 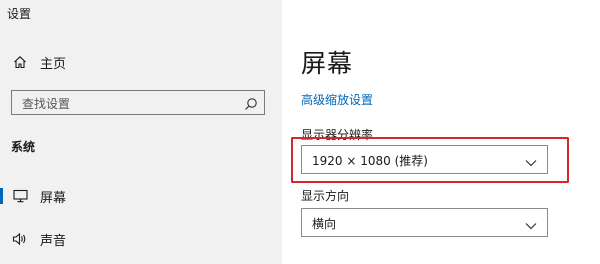 I want to click on selection-indicator, so click(x=1, y=196).